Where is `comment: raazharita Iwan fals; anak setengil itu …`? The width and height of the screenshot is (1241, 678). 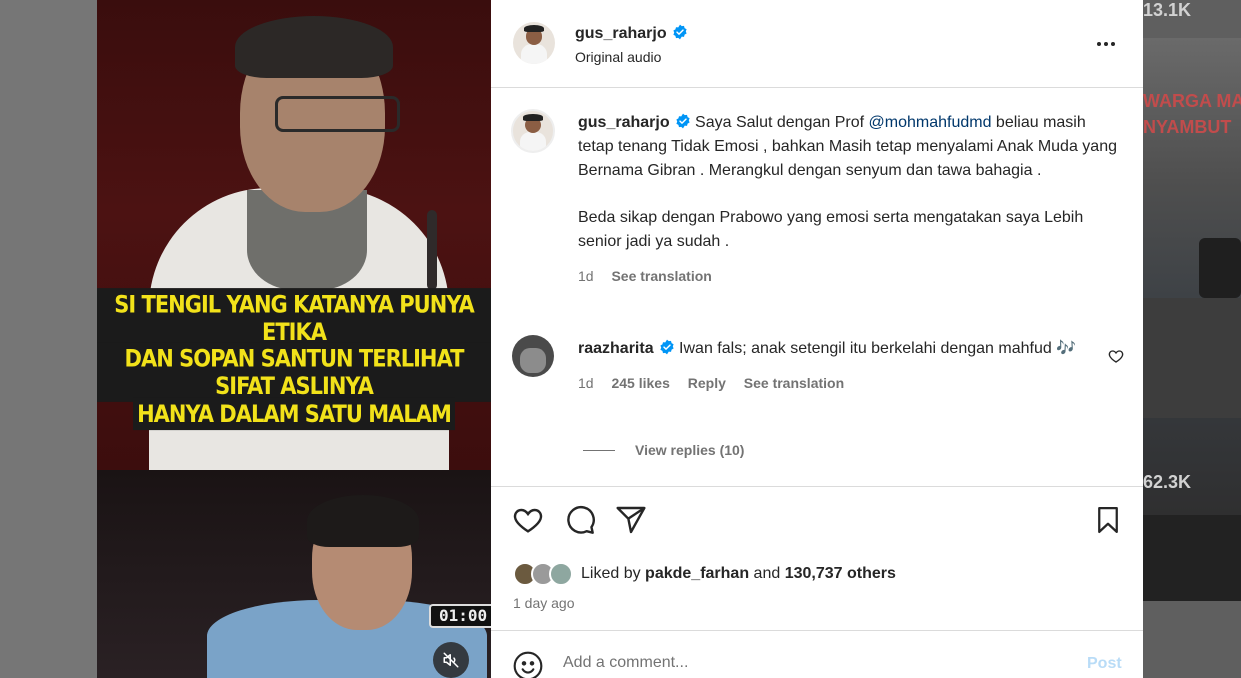 comment: raazharita Iwan fals; anak setengil itu … is located at coordinates (838, 366).